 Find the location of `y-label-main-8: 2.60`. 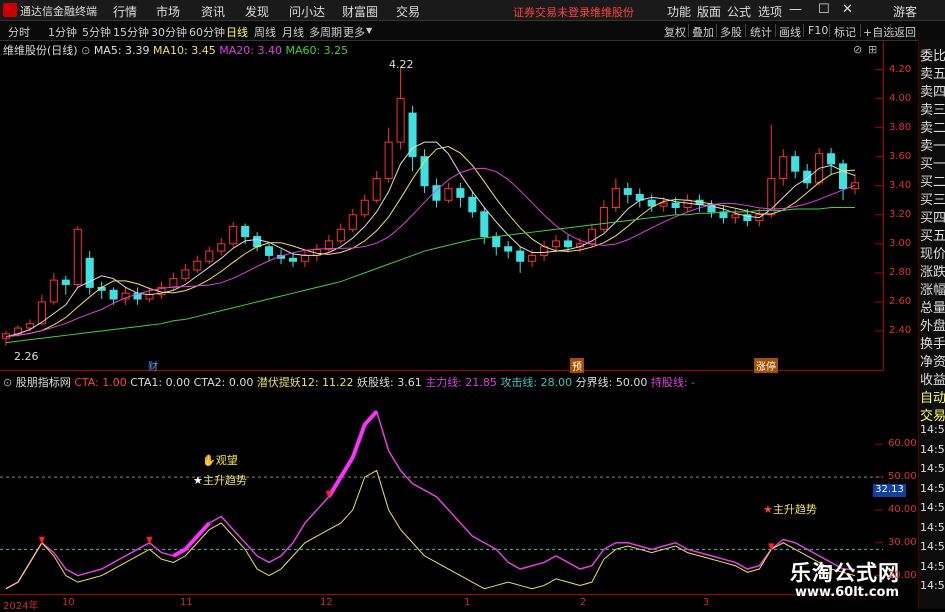

y-label-main-8: 2.60 is located at coordinates (900, 301).